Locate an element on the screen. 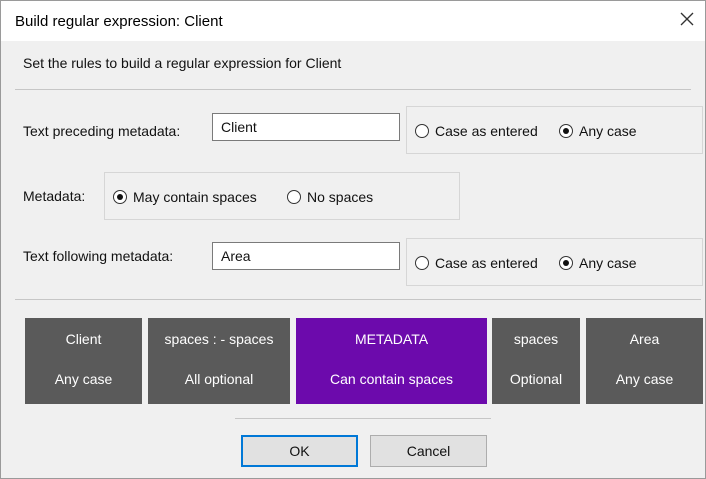 The height and width of the screenshot is (479, 706). radio-label: May contain spaces is located at coordinates (195, 197).